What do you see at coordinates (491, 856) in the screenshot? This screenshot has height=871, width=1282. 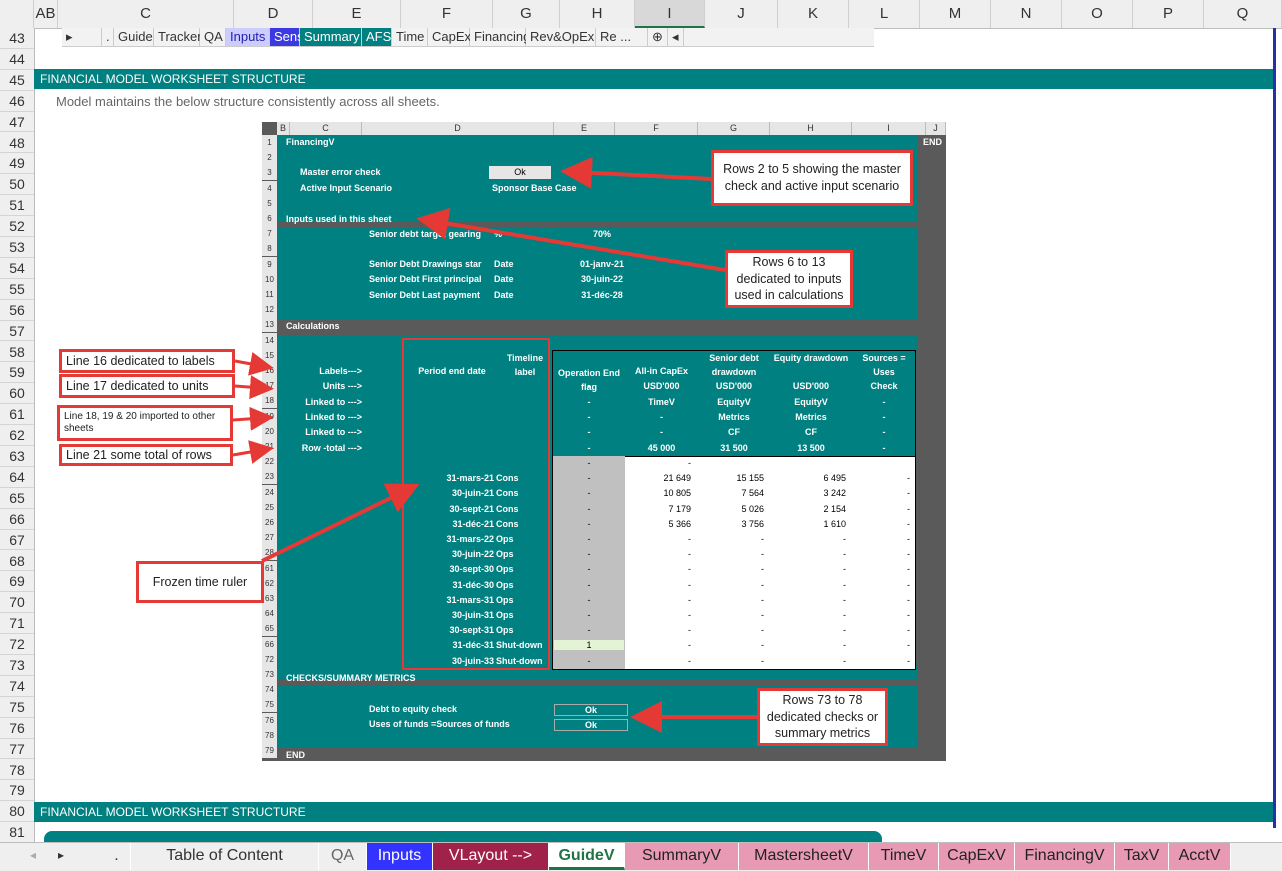 I see `sheet-tab-vlayout-: VLayout -->` at bounding box center [491, 856].